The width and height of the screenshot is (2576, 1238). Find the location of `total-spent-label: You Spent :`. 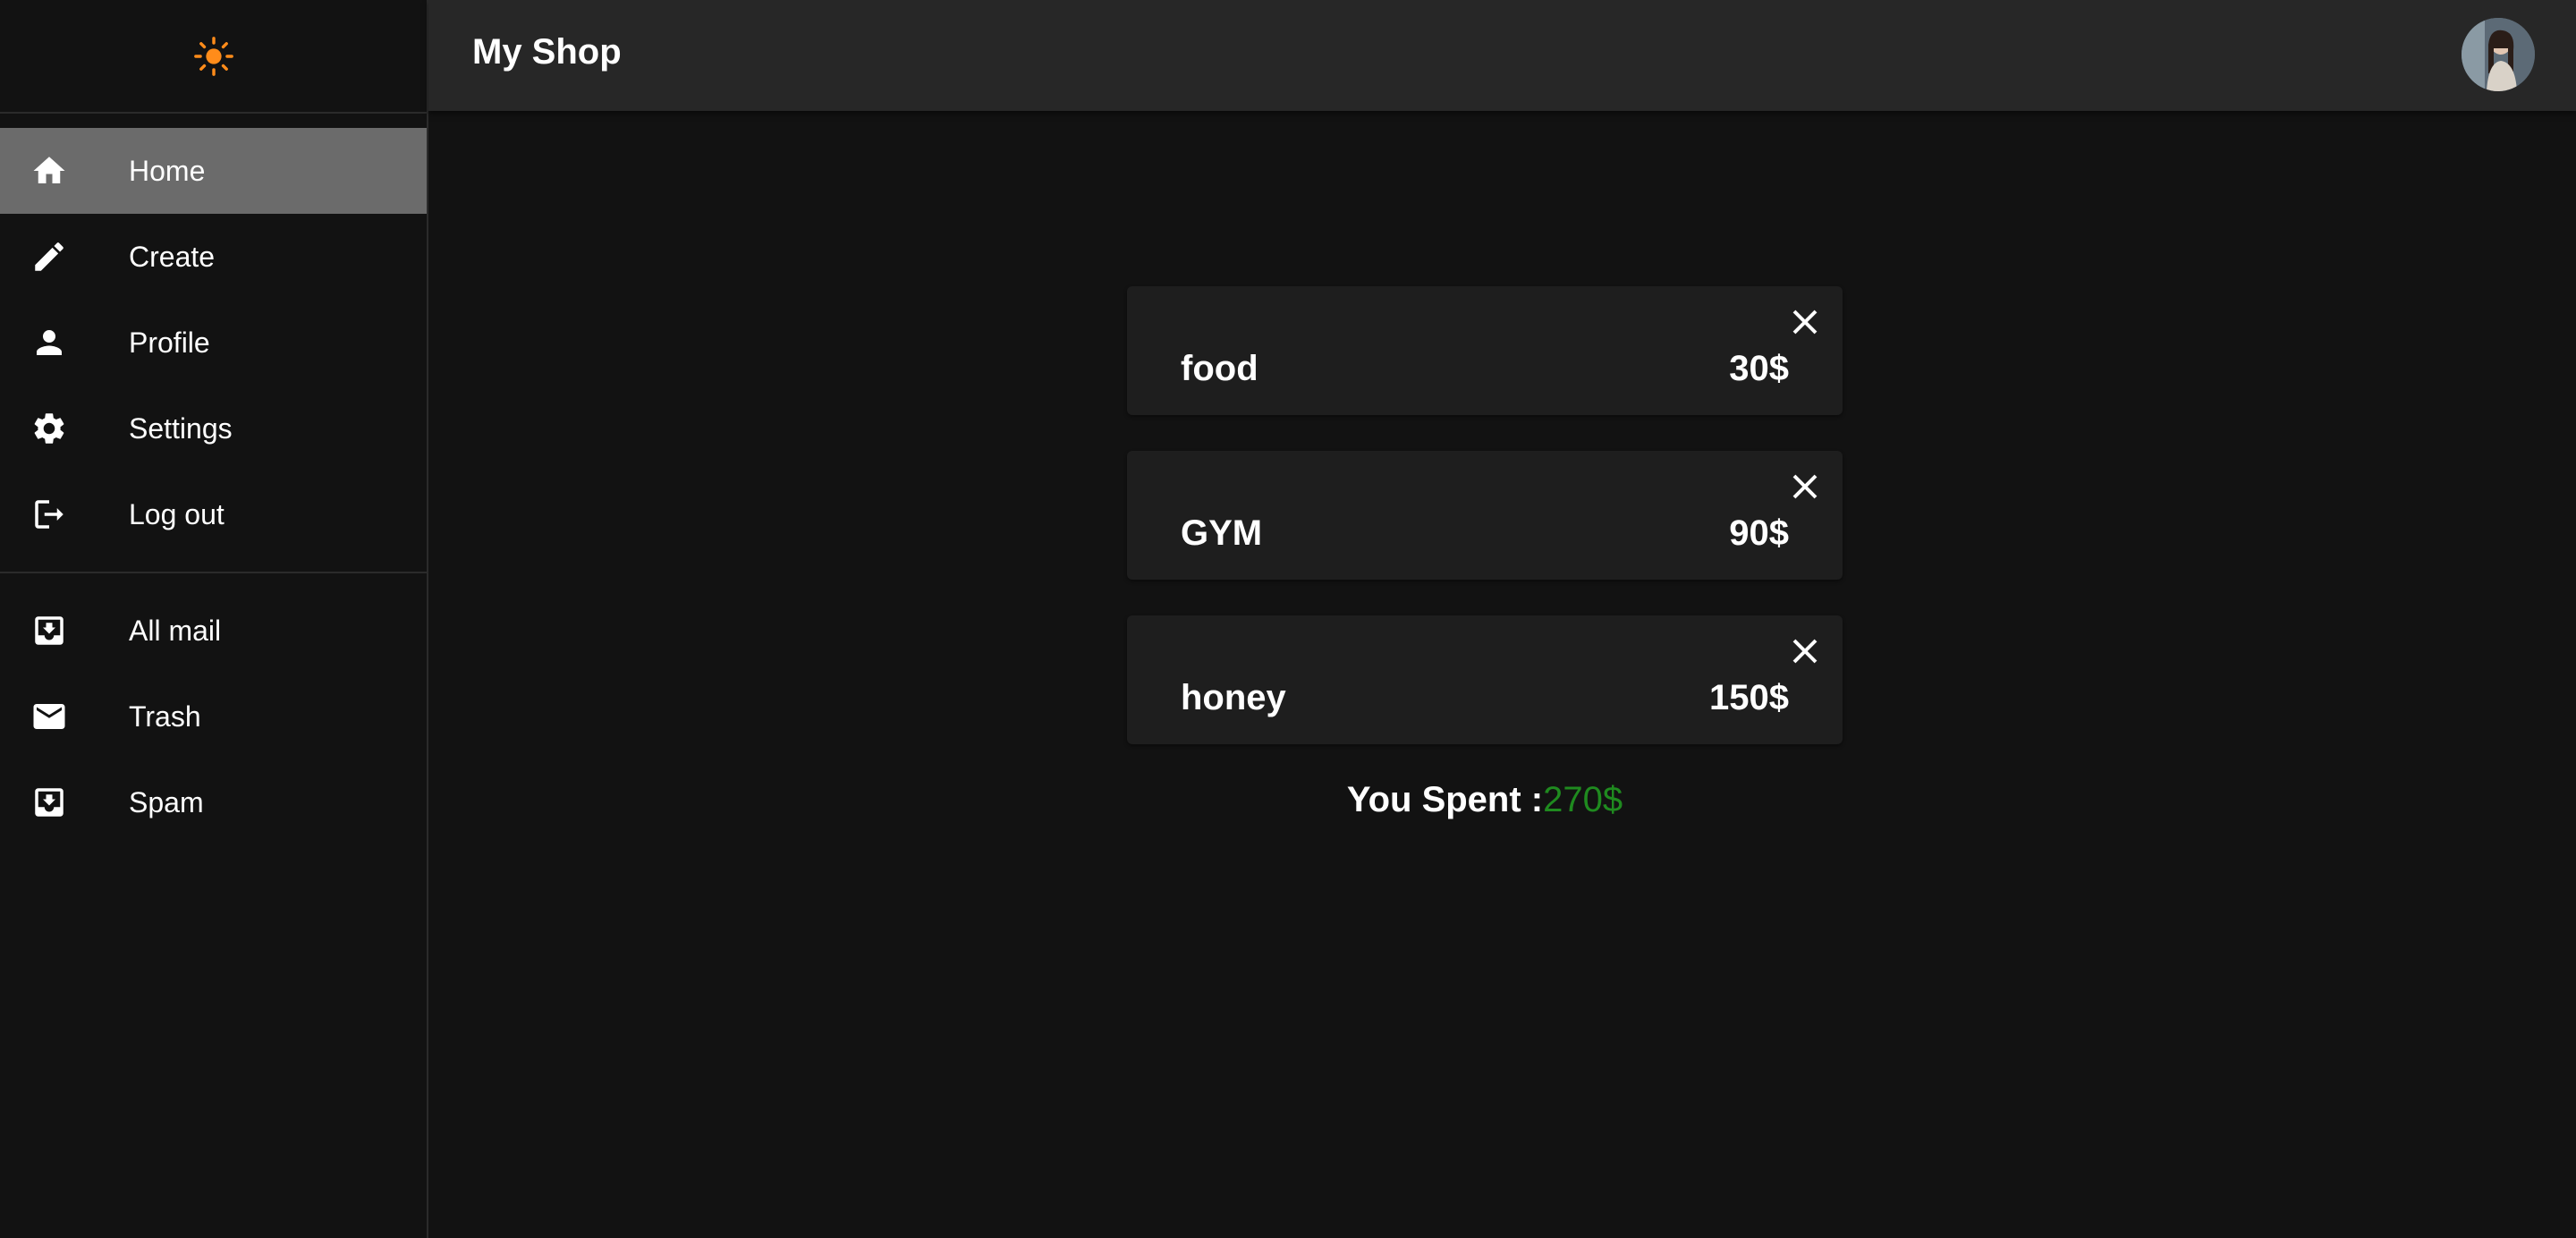

total-spent-label: You Spent : is located at coordinates (1445, 799).